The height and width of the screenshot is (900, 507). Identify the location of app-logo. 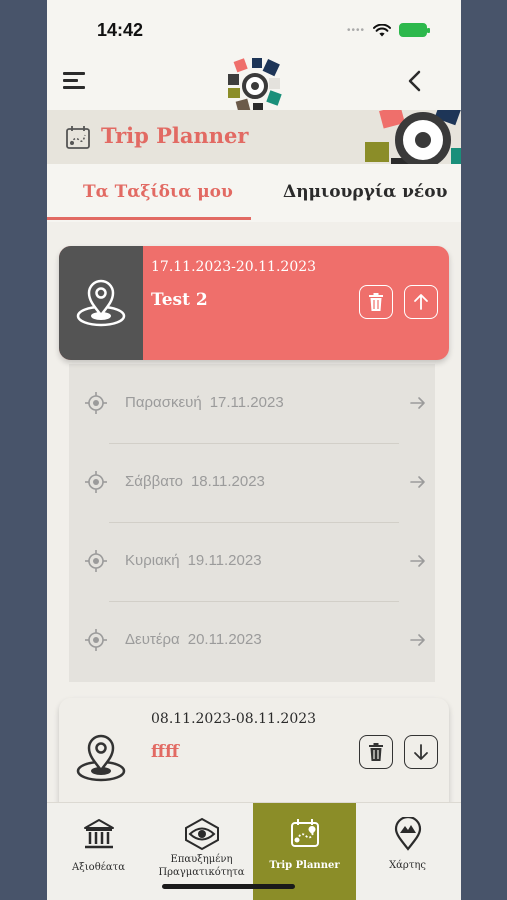
(255, 86).